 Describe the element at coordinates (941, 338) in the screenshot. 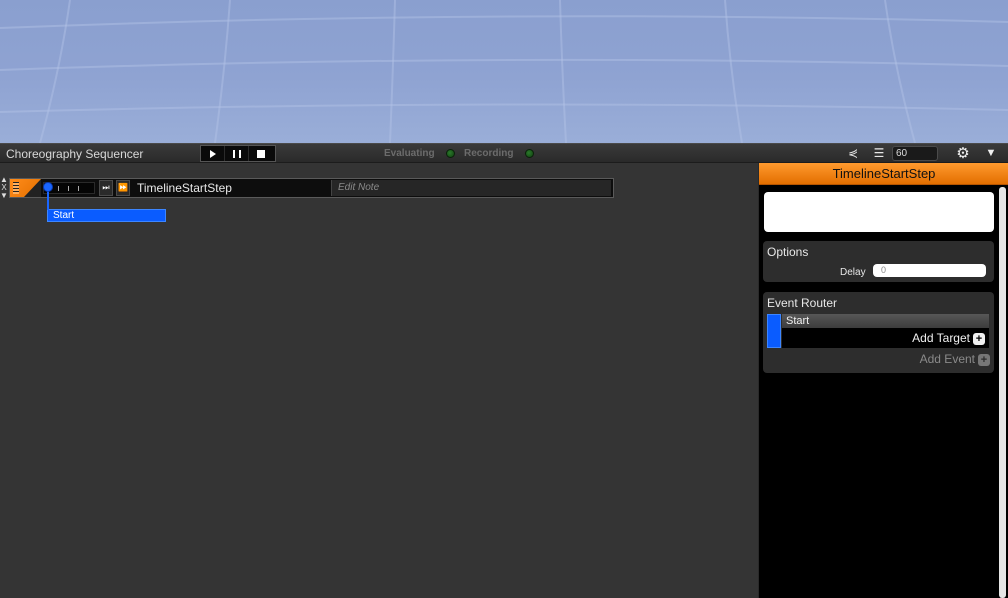

I see `add-target-label: Add Target` at that location.